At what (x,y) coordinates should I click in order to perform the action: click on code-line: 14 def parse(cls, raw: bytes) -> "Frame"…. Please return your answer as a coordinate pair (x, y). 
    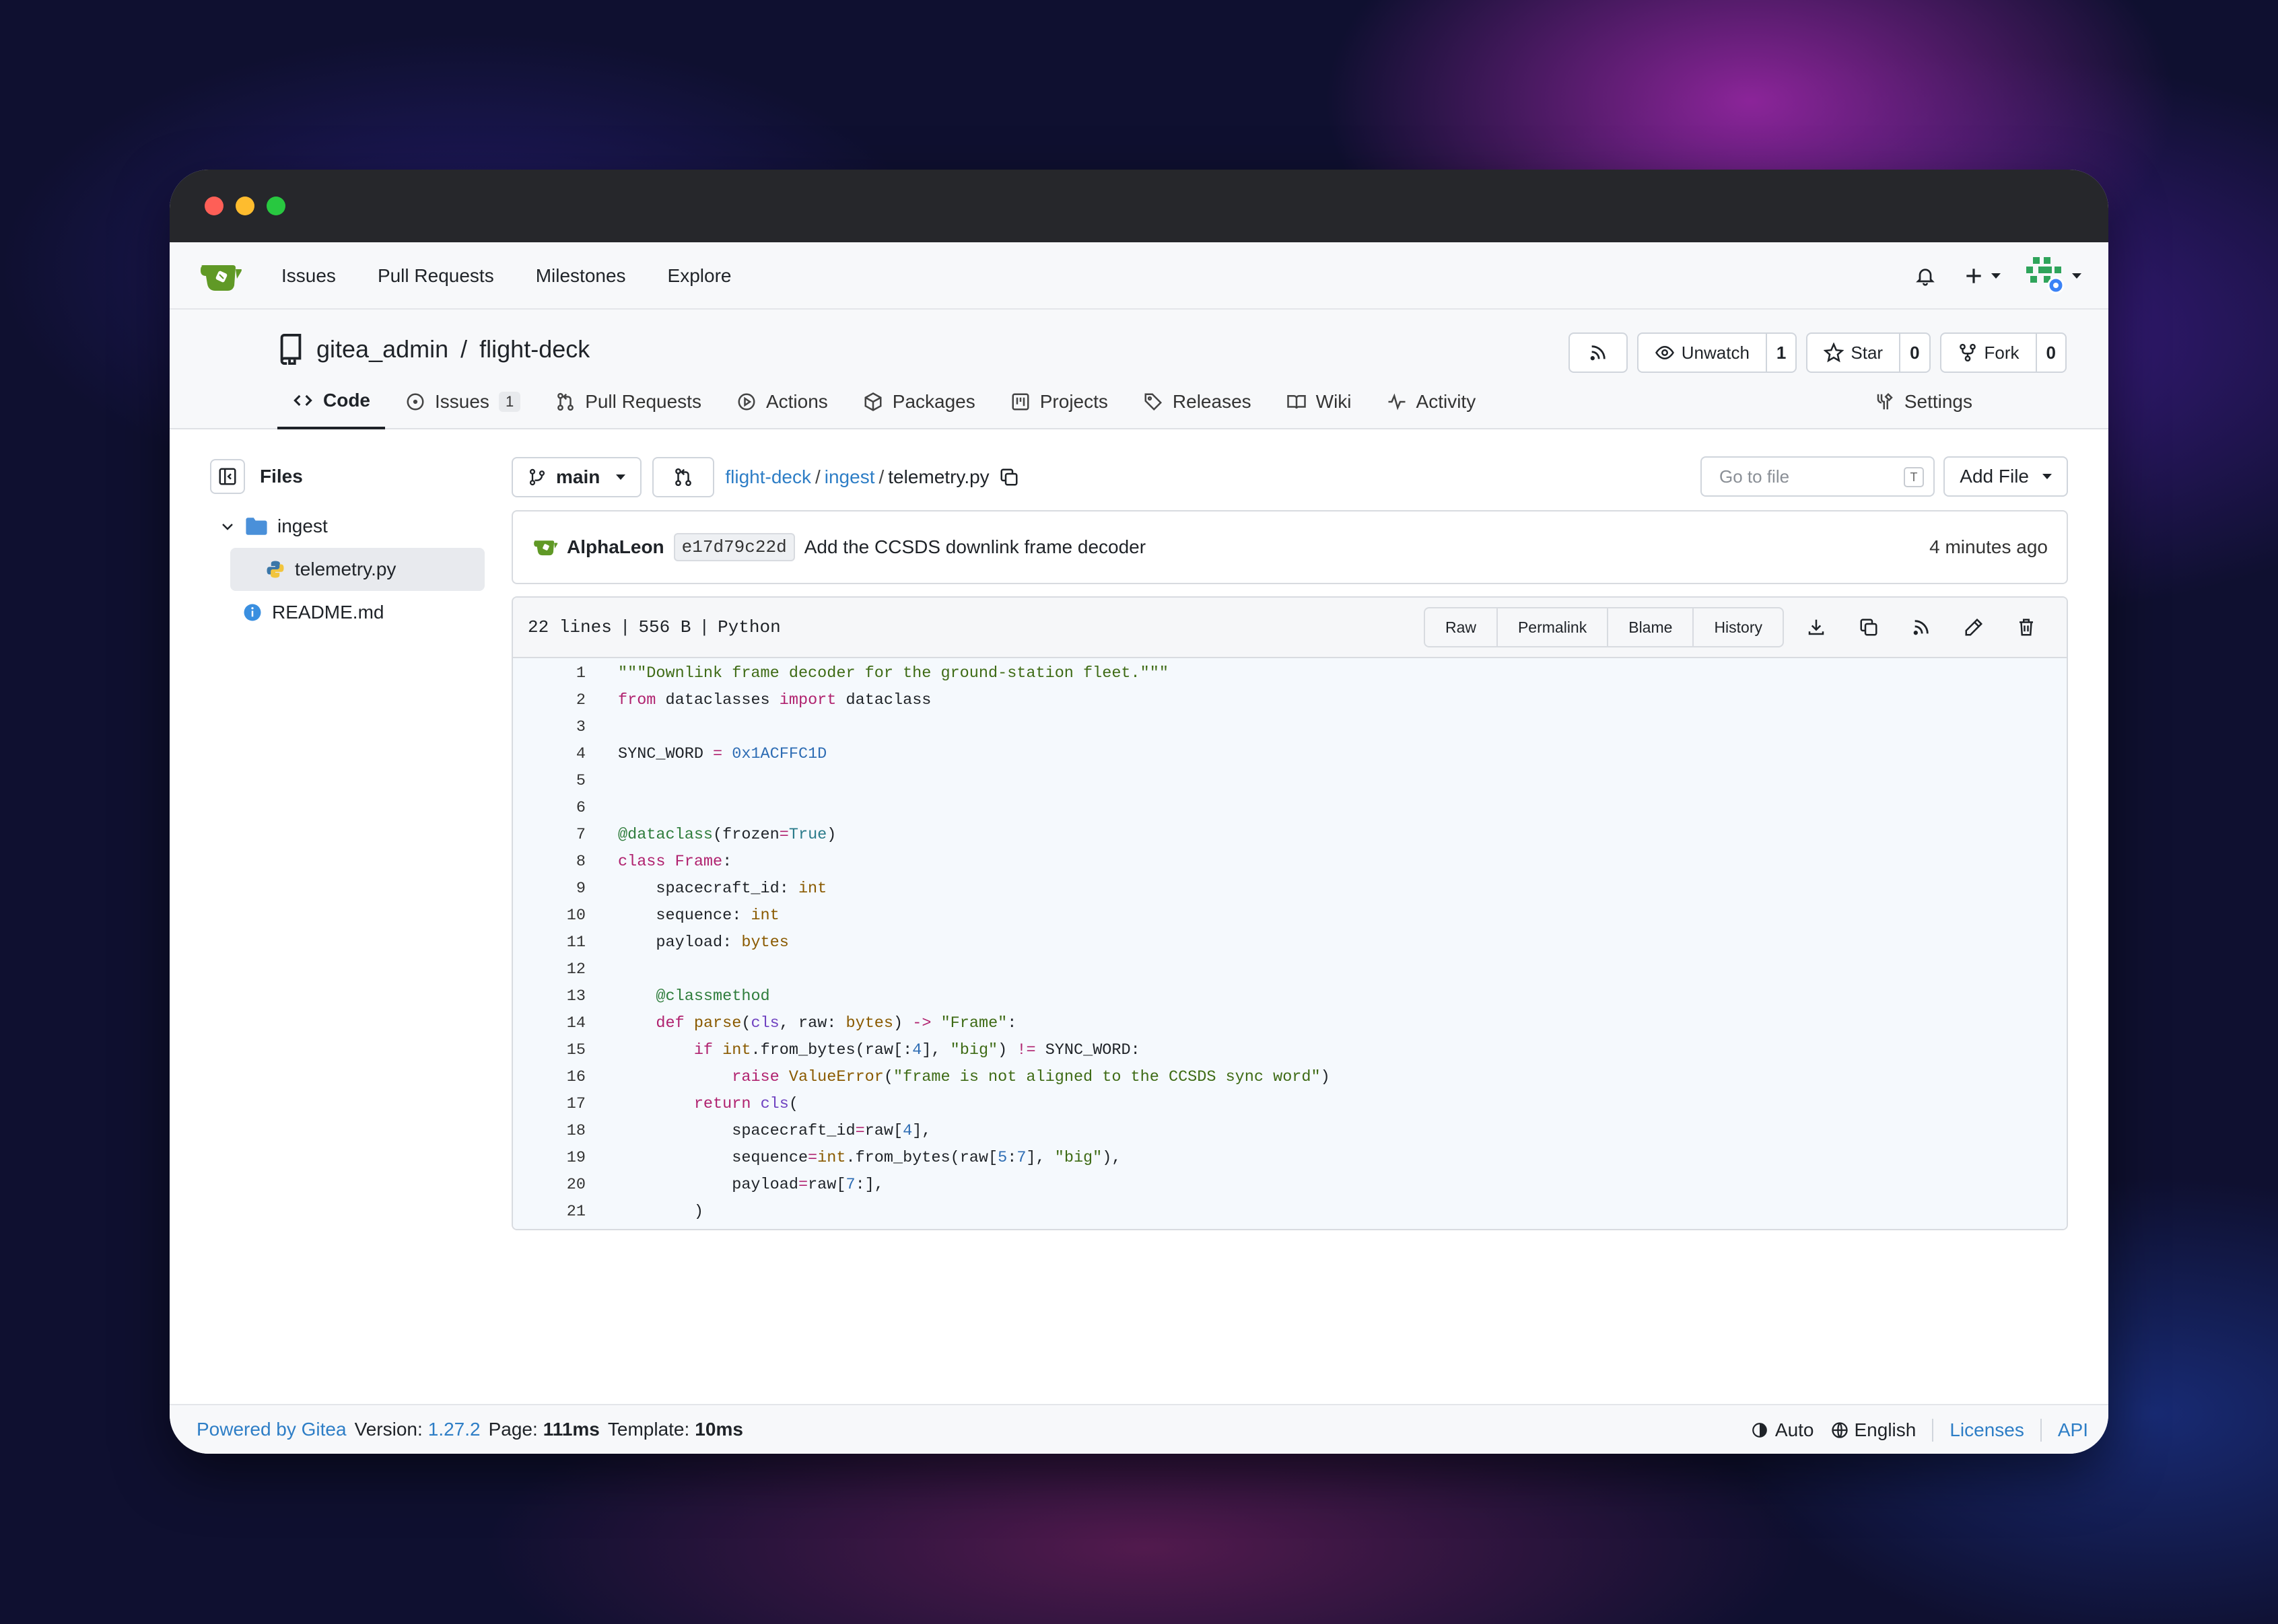
    Looking at the image, I should click on (791, 1023).